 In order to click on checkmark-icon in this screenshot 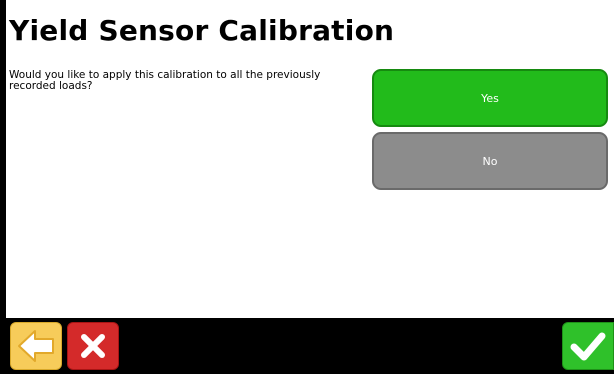, I will do `click(588, 346)`.